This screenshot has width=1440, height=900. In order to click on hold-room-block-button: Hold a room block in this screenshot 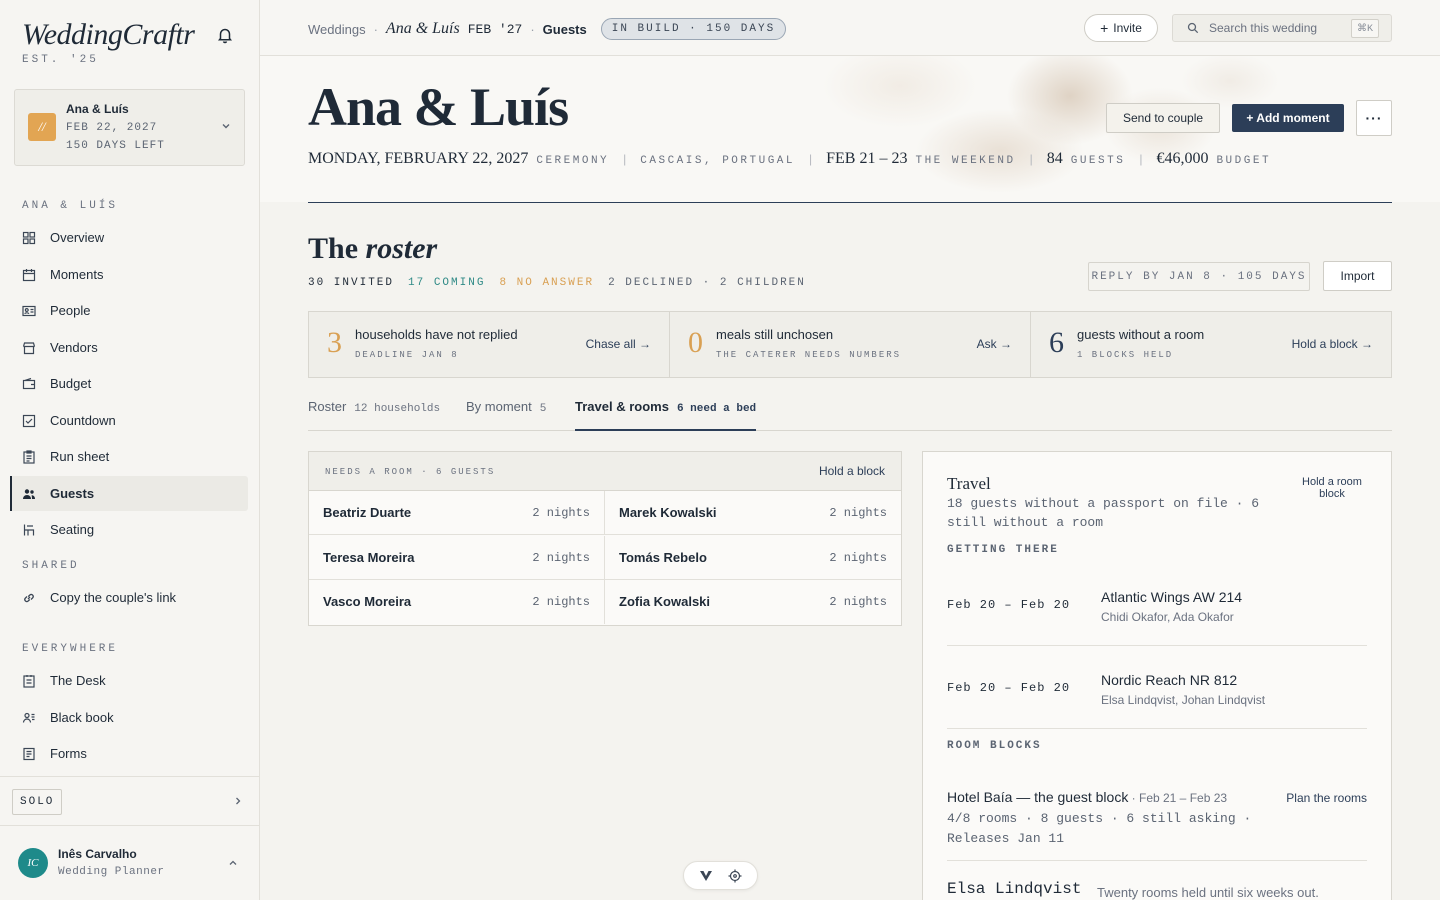, I will do `click(1332, 488)`.